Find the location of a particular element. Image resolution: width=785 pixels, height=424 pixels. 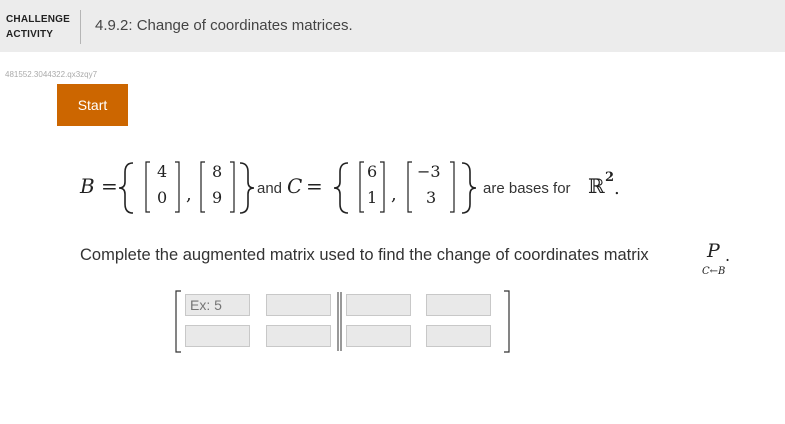

augmented-matrix-brackets is located at coordinates (342, 321).